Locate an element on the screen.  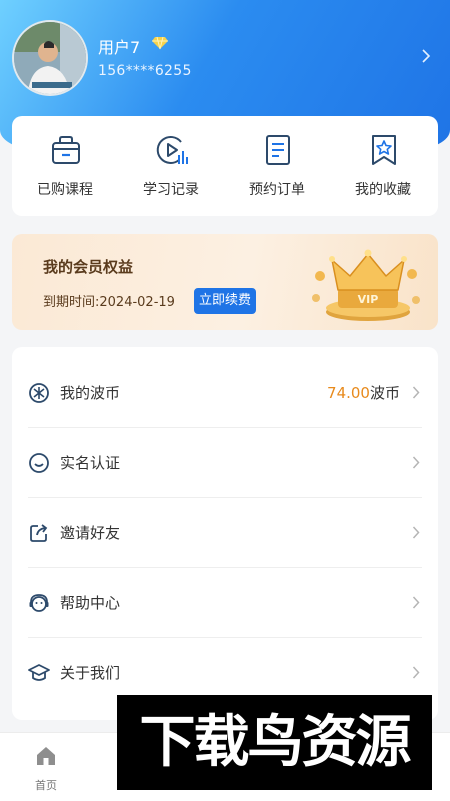
vip-badge-text: VIP is located at coordinates (368, 299).